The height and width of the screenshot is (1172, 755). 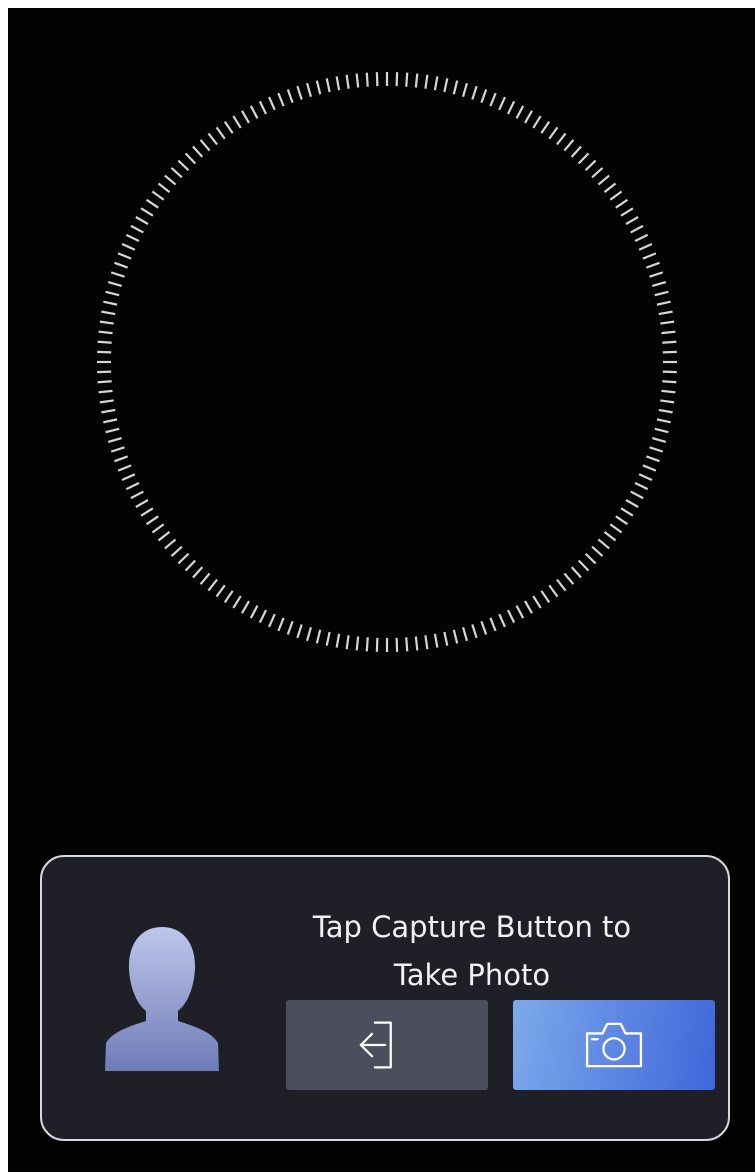 I want to click on exit-button, so click(x=387, y=1045).